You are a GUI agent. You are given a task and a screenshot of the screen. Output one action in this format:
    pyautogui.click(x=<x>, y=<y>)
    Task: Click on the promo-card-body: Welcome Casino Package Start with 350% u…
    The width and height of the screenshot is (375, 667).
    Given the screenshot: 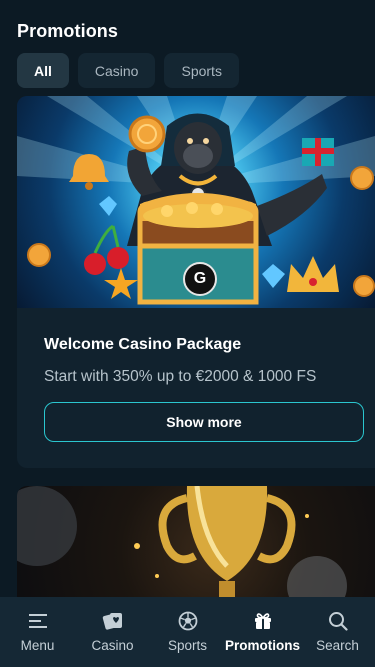 What is the action you would take?
    pyautogui.click(x=204, y=361)
    